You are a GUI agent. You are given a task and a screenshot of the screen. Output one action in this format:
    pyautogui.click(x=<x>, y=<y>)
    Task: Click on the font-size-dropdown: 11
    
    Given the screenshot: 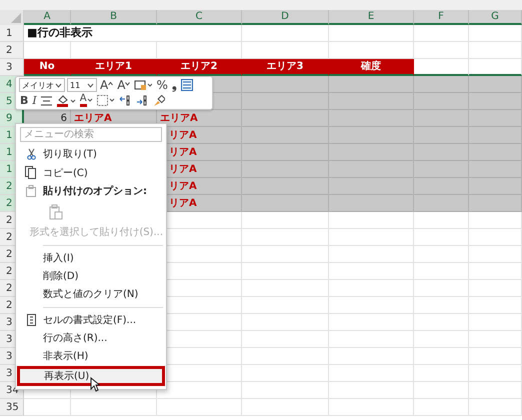 What is the action you would take?
    pyautogui.click(x=82, y=85)
    